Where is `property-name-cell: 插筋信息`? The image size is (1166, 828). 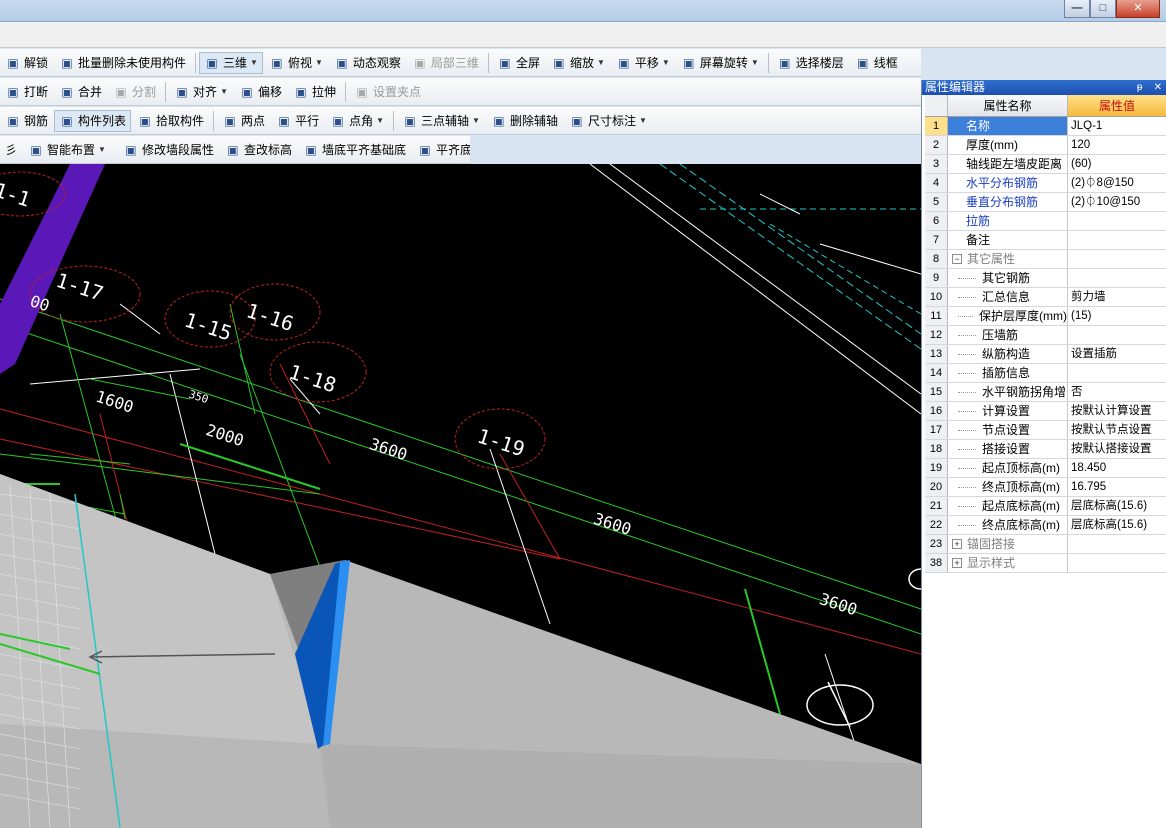 property-name-cell: 插筋信息 is located at coordinates (1008, 373).